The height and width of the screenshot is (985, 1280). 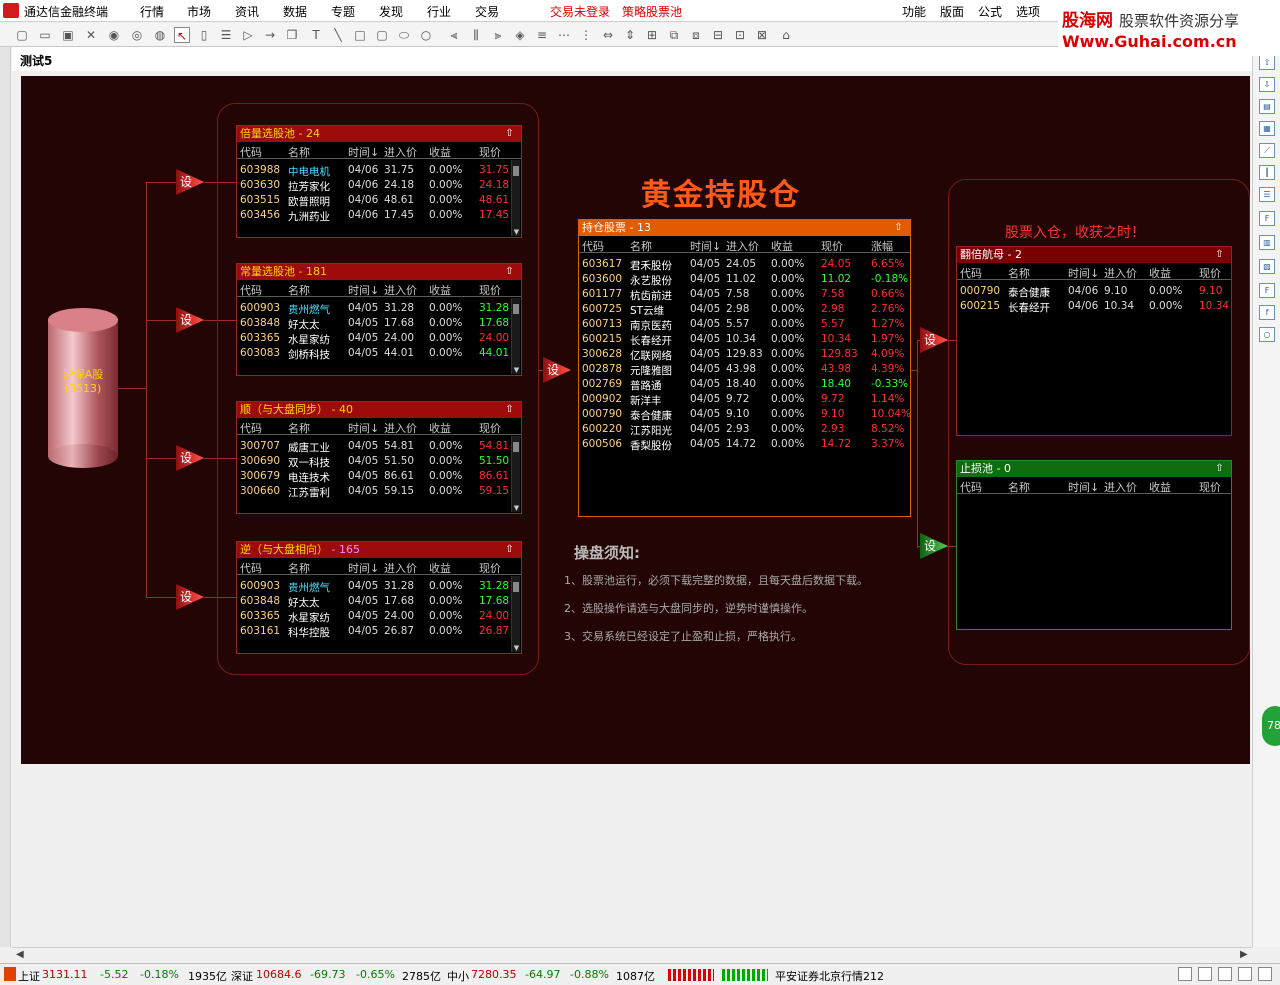 What do you see at coordinates (1267, 194) in the screenshot?
I see `list-icon: ☰` at bounding box center [1267, 194].